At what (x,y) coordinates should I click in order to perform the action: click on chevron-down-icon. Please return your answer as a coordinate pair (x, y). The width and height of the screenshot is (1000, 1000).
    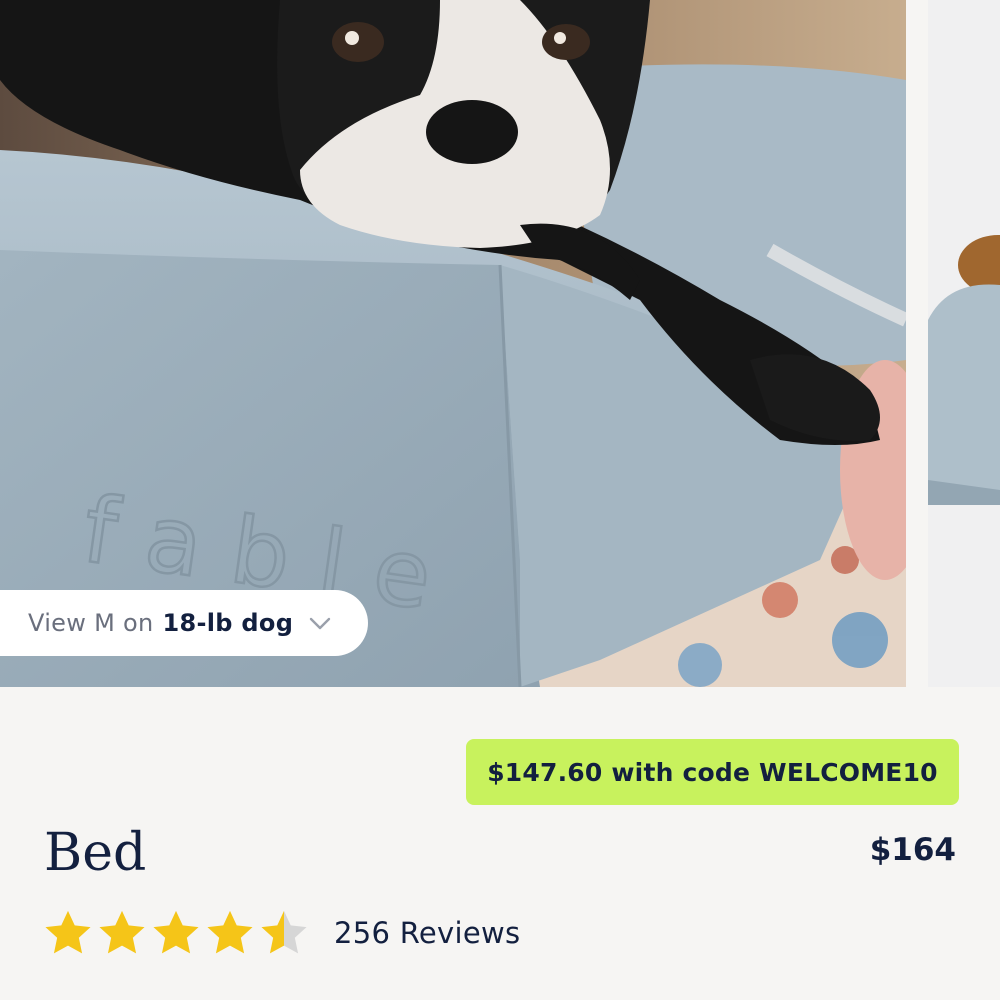
    Looking at the image, I should click on (320, 623).